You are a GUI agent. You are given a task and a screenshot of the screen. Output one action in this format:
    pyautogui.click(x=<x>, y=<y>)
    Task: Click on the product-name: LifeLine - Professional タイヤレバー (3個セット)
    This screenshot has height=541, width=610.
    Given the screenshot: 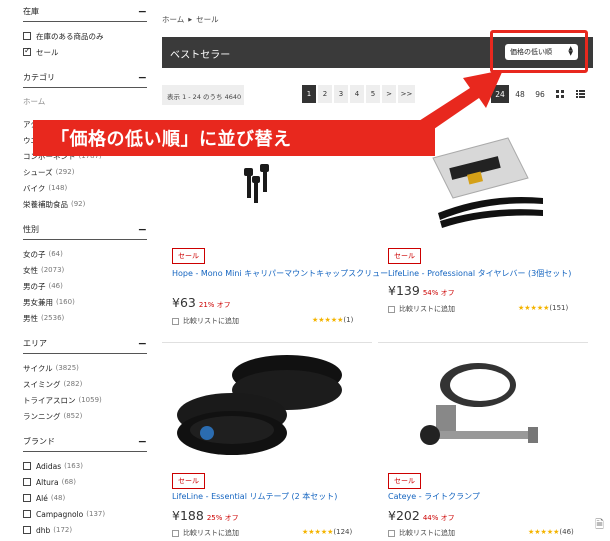 What is the action you would take?
    pyautogui.click(x=479, y=273)
    